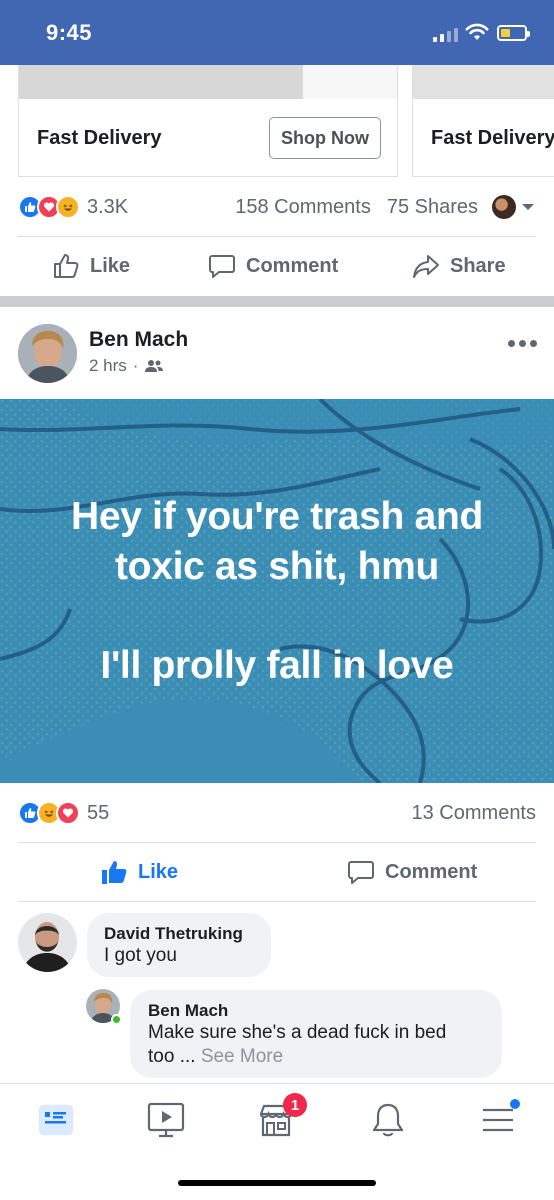 This screenshot has height=1200, width=554. I want to click on news-feed-icon, so click(56, 1120).